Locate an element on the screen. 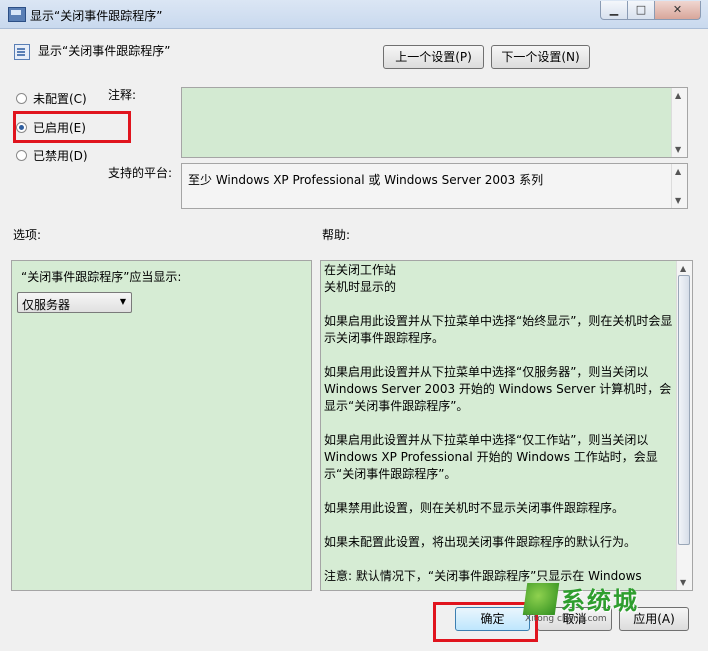 This screenshot has width=708, height=651. display-option-dropdown: 仅服务器 ▼ is located at coordinates (74, 302).